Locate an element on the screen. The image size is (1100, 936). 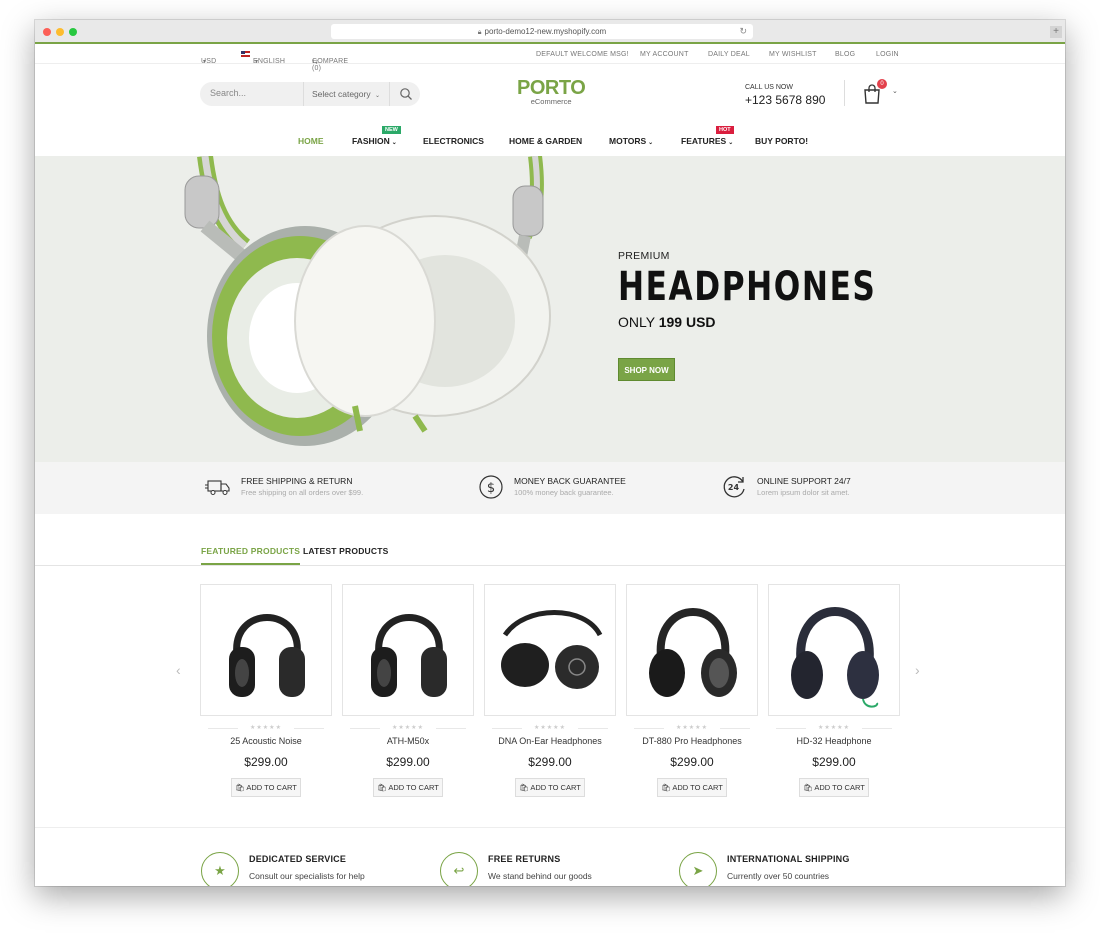
nav-item-fashion: NEW FASHION ⌄ is located at coordinates (376, 136).